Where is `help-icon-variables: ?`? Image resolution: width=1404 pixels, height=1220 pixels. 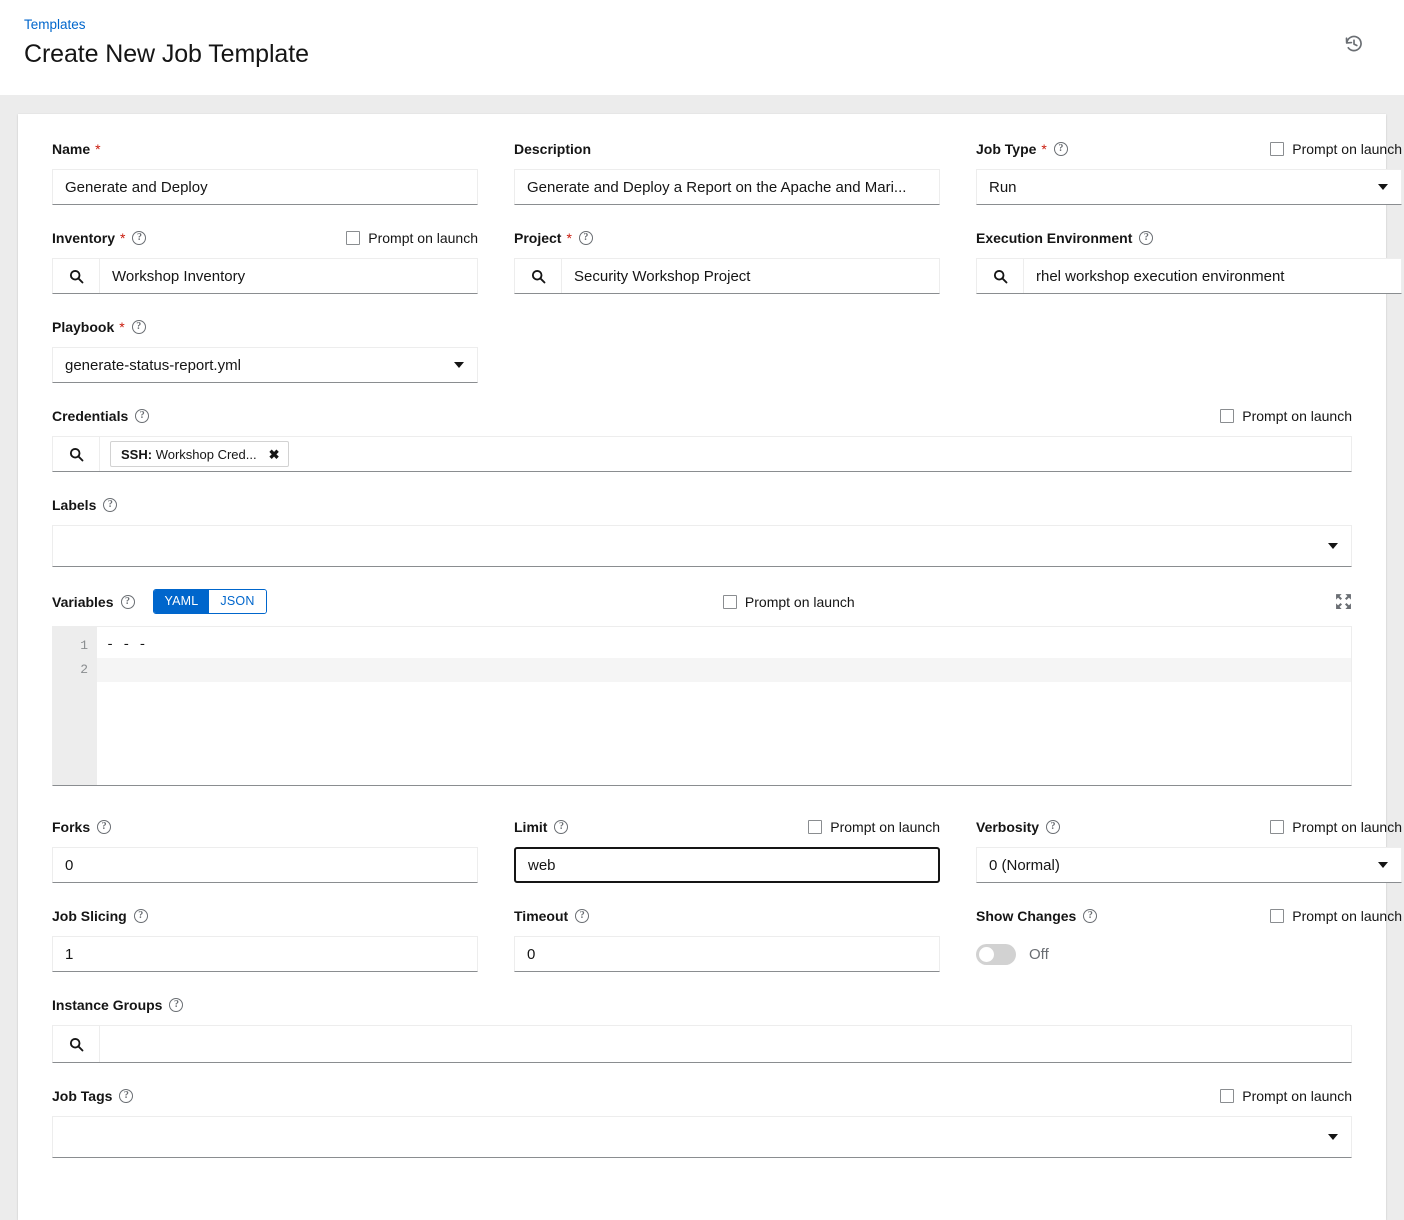 help-icon-variables: ? is located at coordinates (127, 601).